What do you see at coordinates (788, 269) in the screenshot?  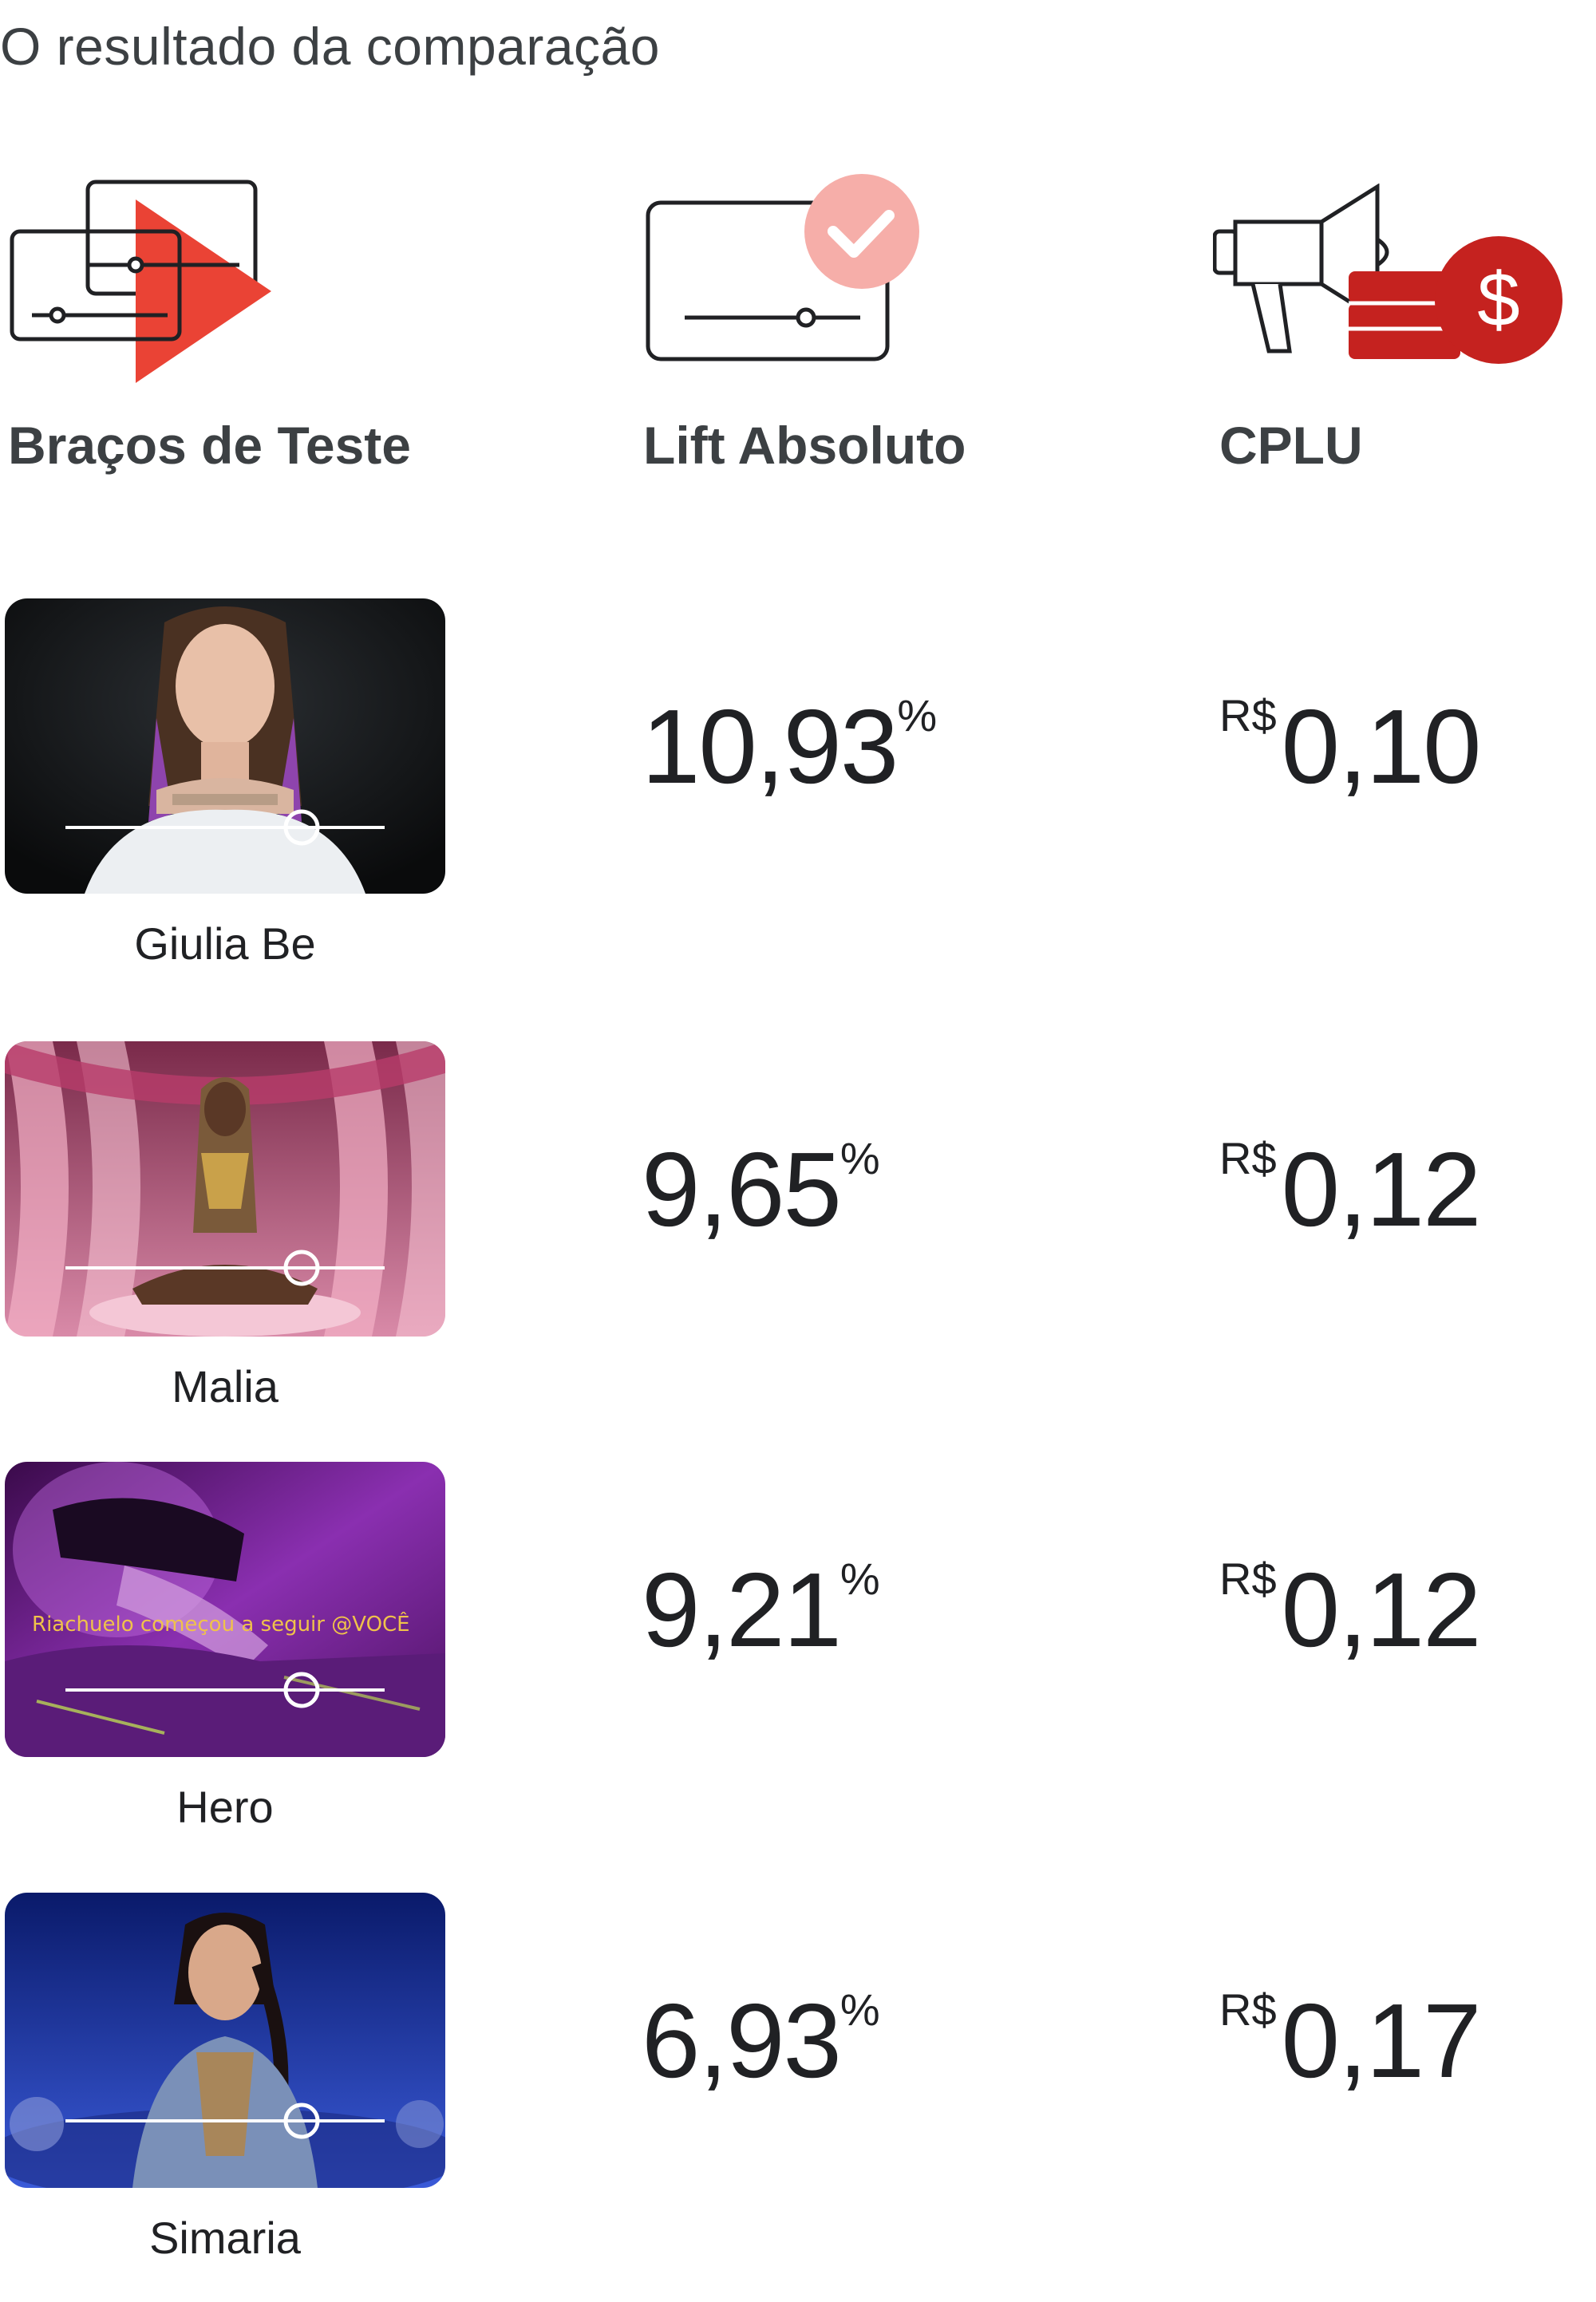 I see `video-check-icon` at bounding box center [788, 269].